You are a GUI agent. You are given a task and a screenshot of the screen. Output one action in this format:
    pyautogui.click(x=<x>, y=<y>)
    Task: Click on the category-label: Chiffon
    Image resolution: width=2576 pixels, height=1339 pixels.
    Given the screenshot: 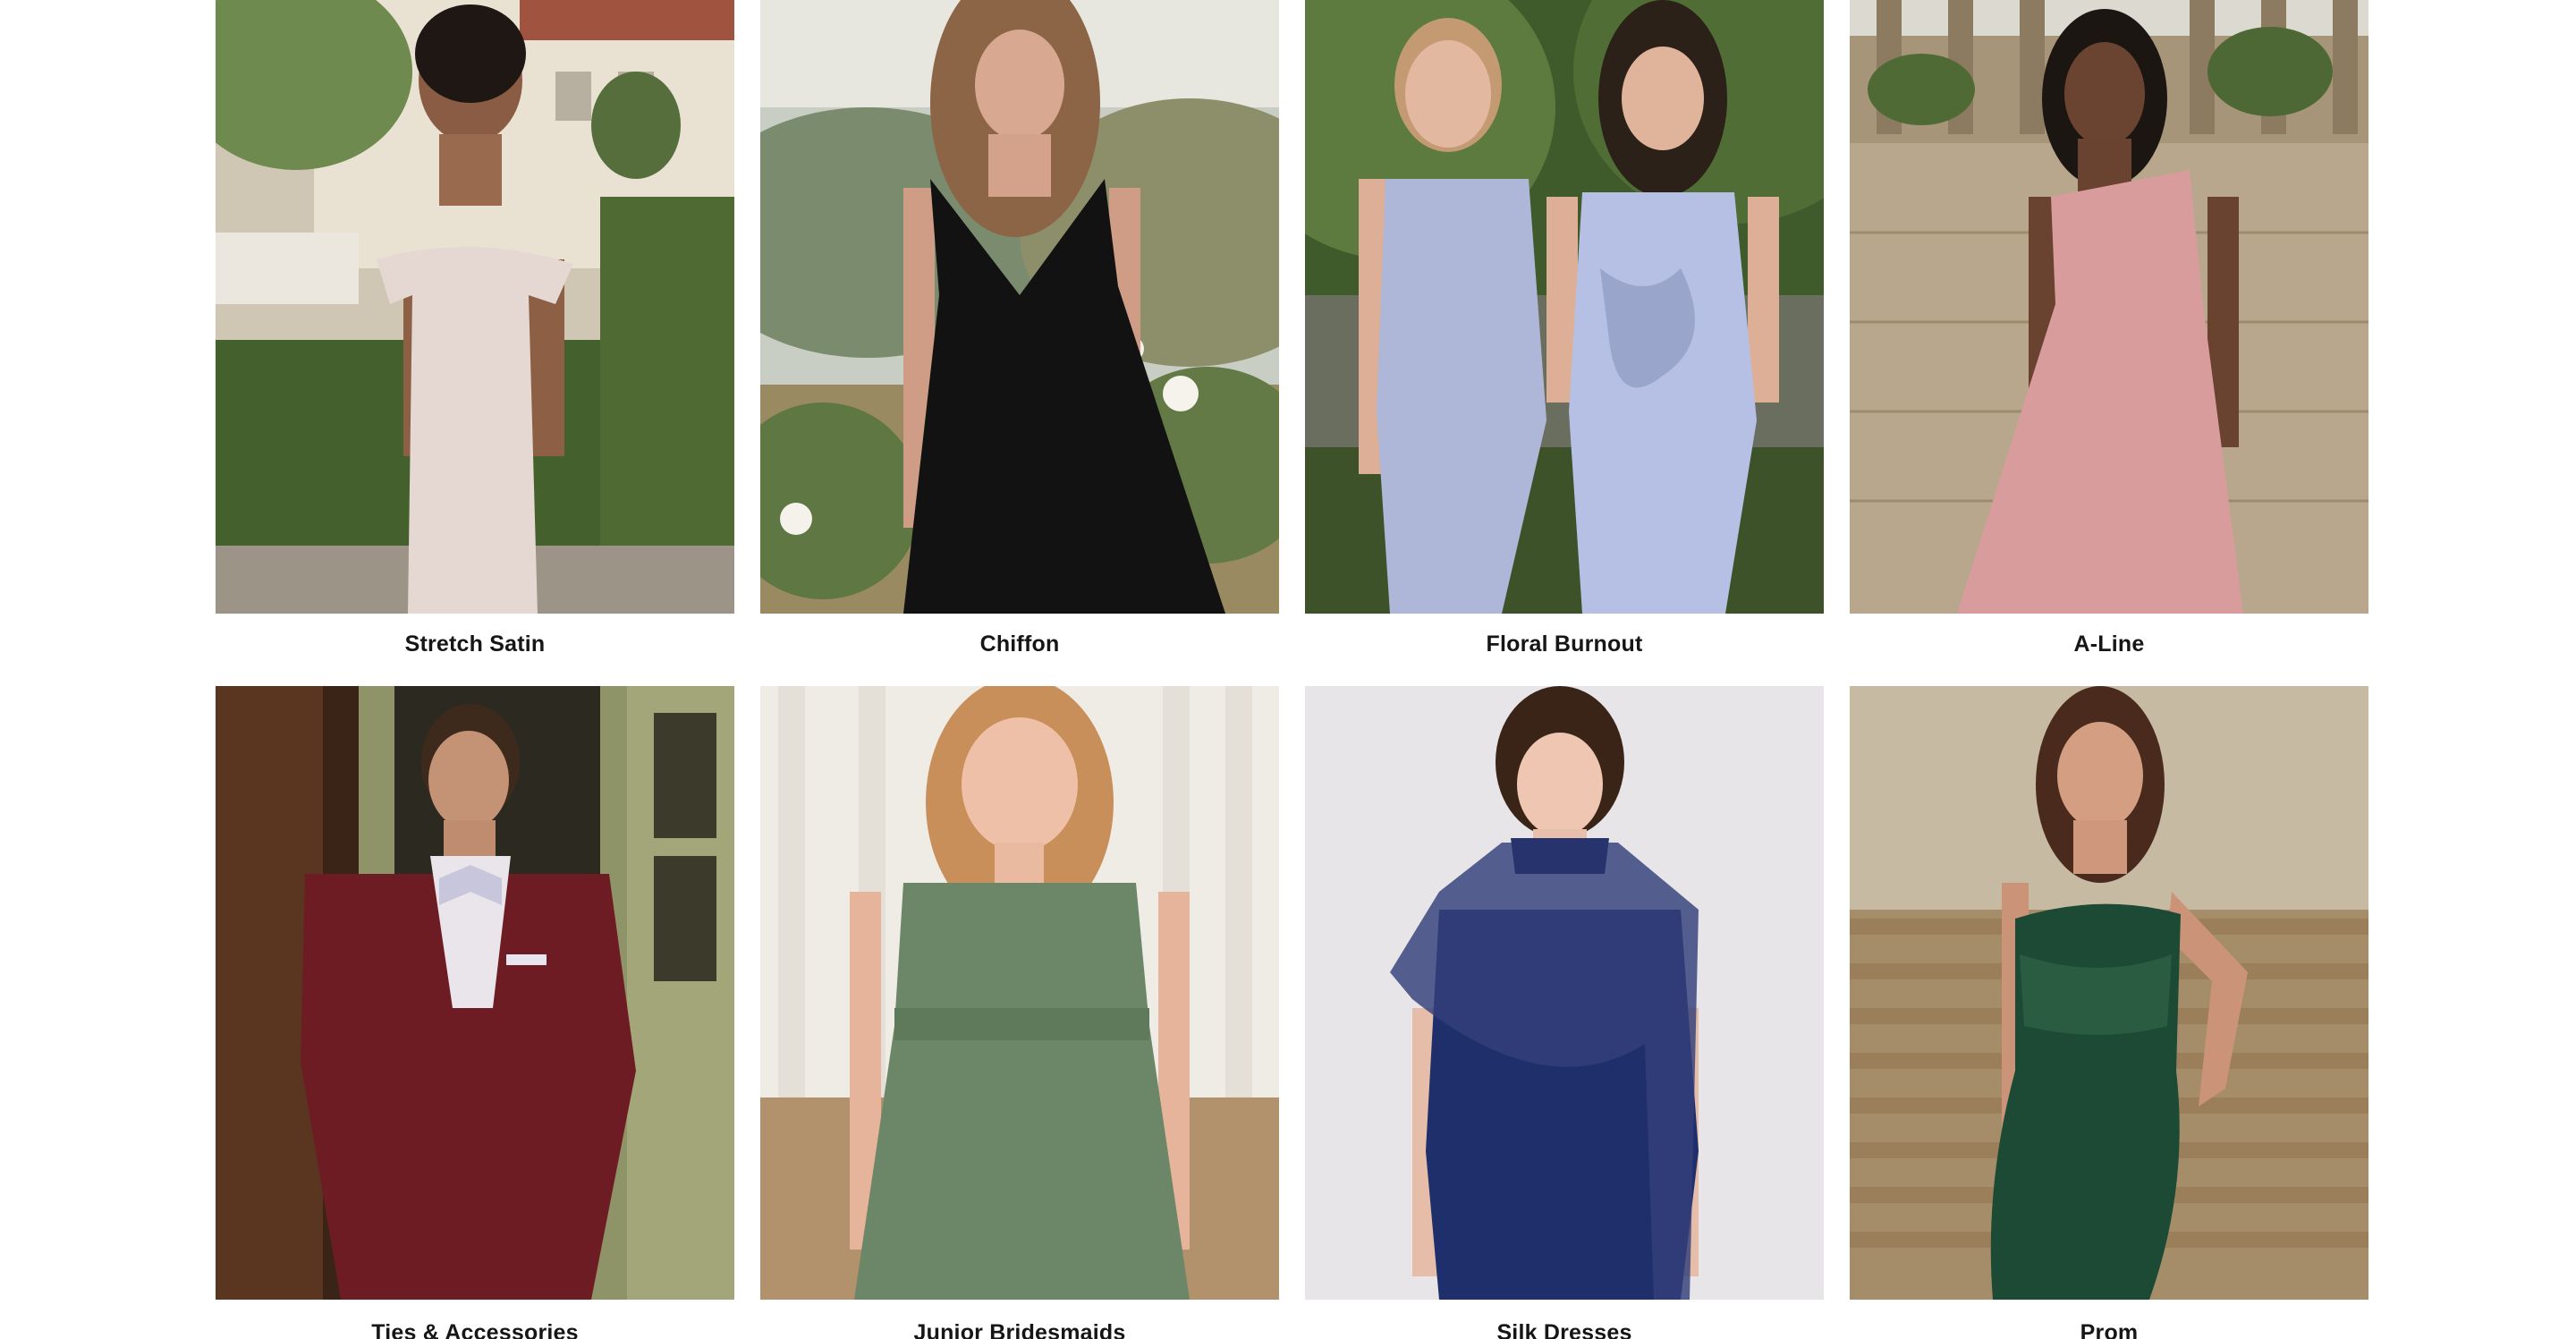 What is the action you would take?
    pyautogui.click(x=1019, y=644)
    